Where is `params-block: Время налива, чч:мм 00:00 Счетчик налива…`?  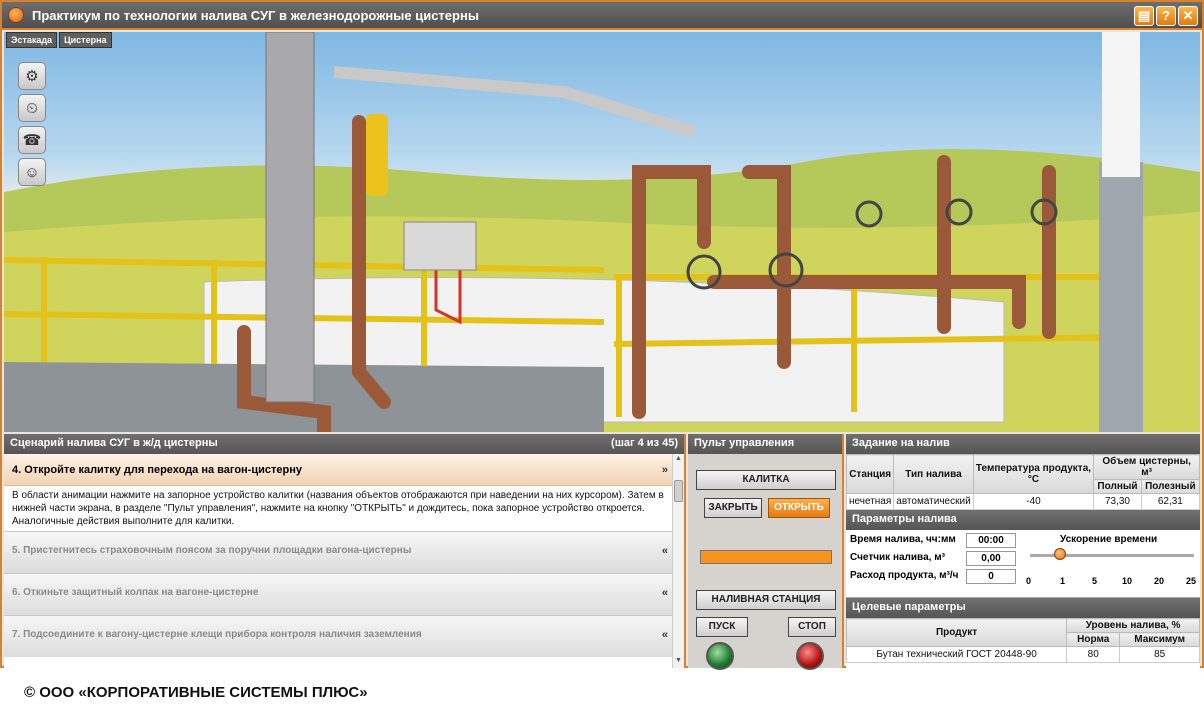 params-block: Время налива, чч:мм 00:00 Счетчик налива… is located at coordinates (1023, 564).